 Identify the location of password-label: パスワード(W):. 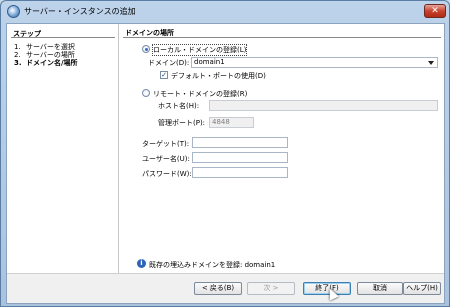
(167, 174).